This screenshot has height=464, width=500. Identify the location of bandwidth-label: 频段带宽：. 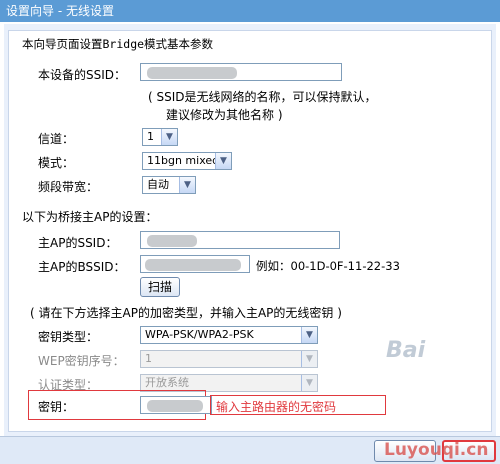
(68, 187).